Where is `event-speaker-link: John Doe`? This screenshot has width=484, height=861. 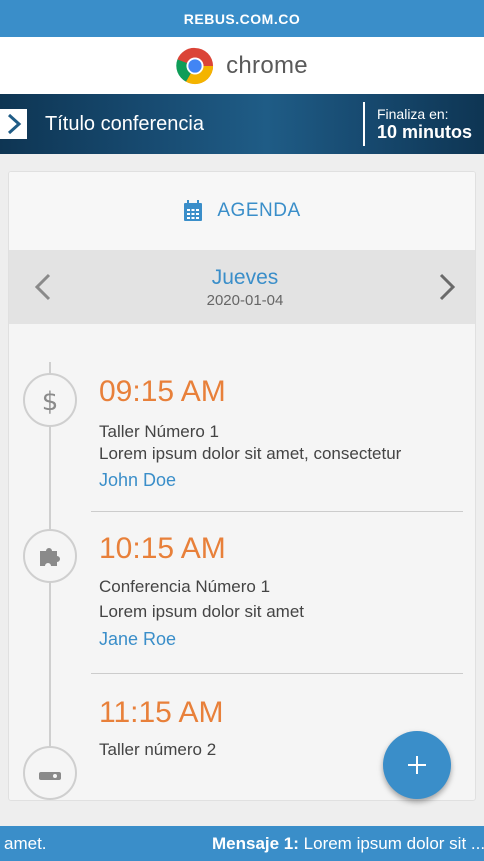 event-speaker-link: John Doe is located at coordinates (137, 480).